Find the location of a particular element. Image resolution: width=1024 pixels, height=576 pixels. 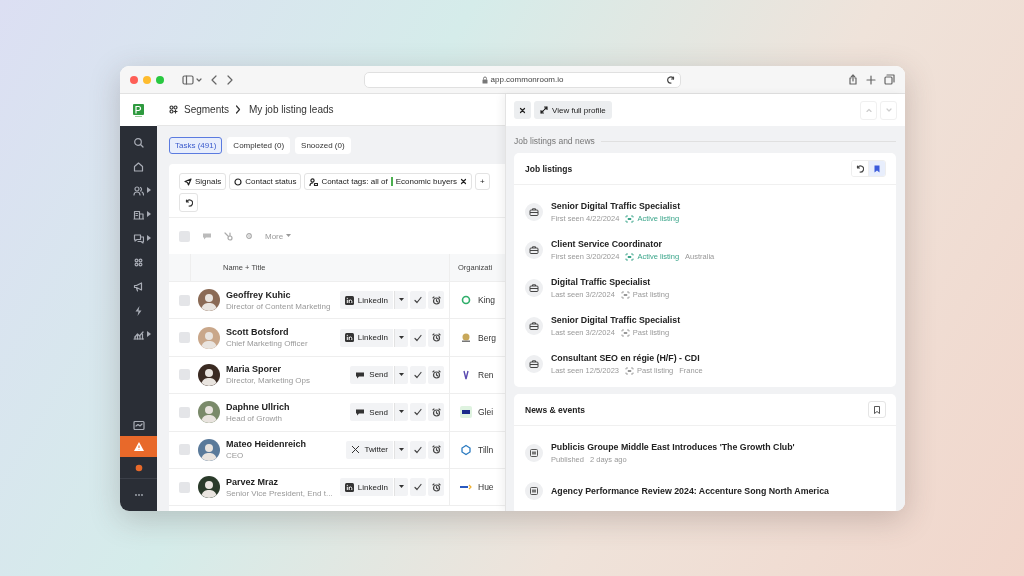

nav-button is located at coordinates (138, 446).